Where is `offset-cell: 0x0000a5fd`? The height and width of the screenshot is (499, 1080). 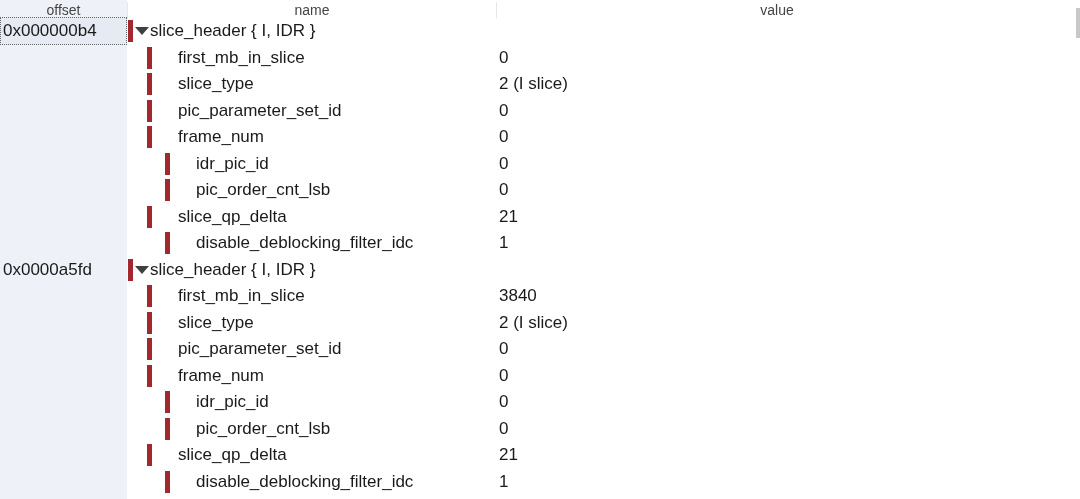 offset-cell: 0x0000a5fd is located at coordinates (47, 269).